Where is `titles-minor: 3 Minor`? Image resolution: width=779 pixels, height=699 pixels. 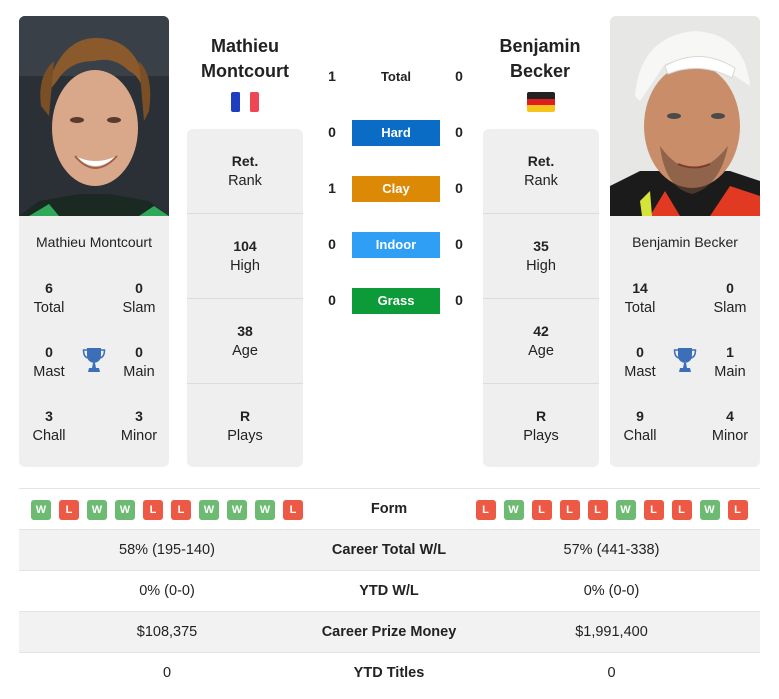 titles-minor: 3 Minor is located at coordinates (139, 426).